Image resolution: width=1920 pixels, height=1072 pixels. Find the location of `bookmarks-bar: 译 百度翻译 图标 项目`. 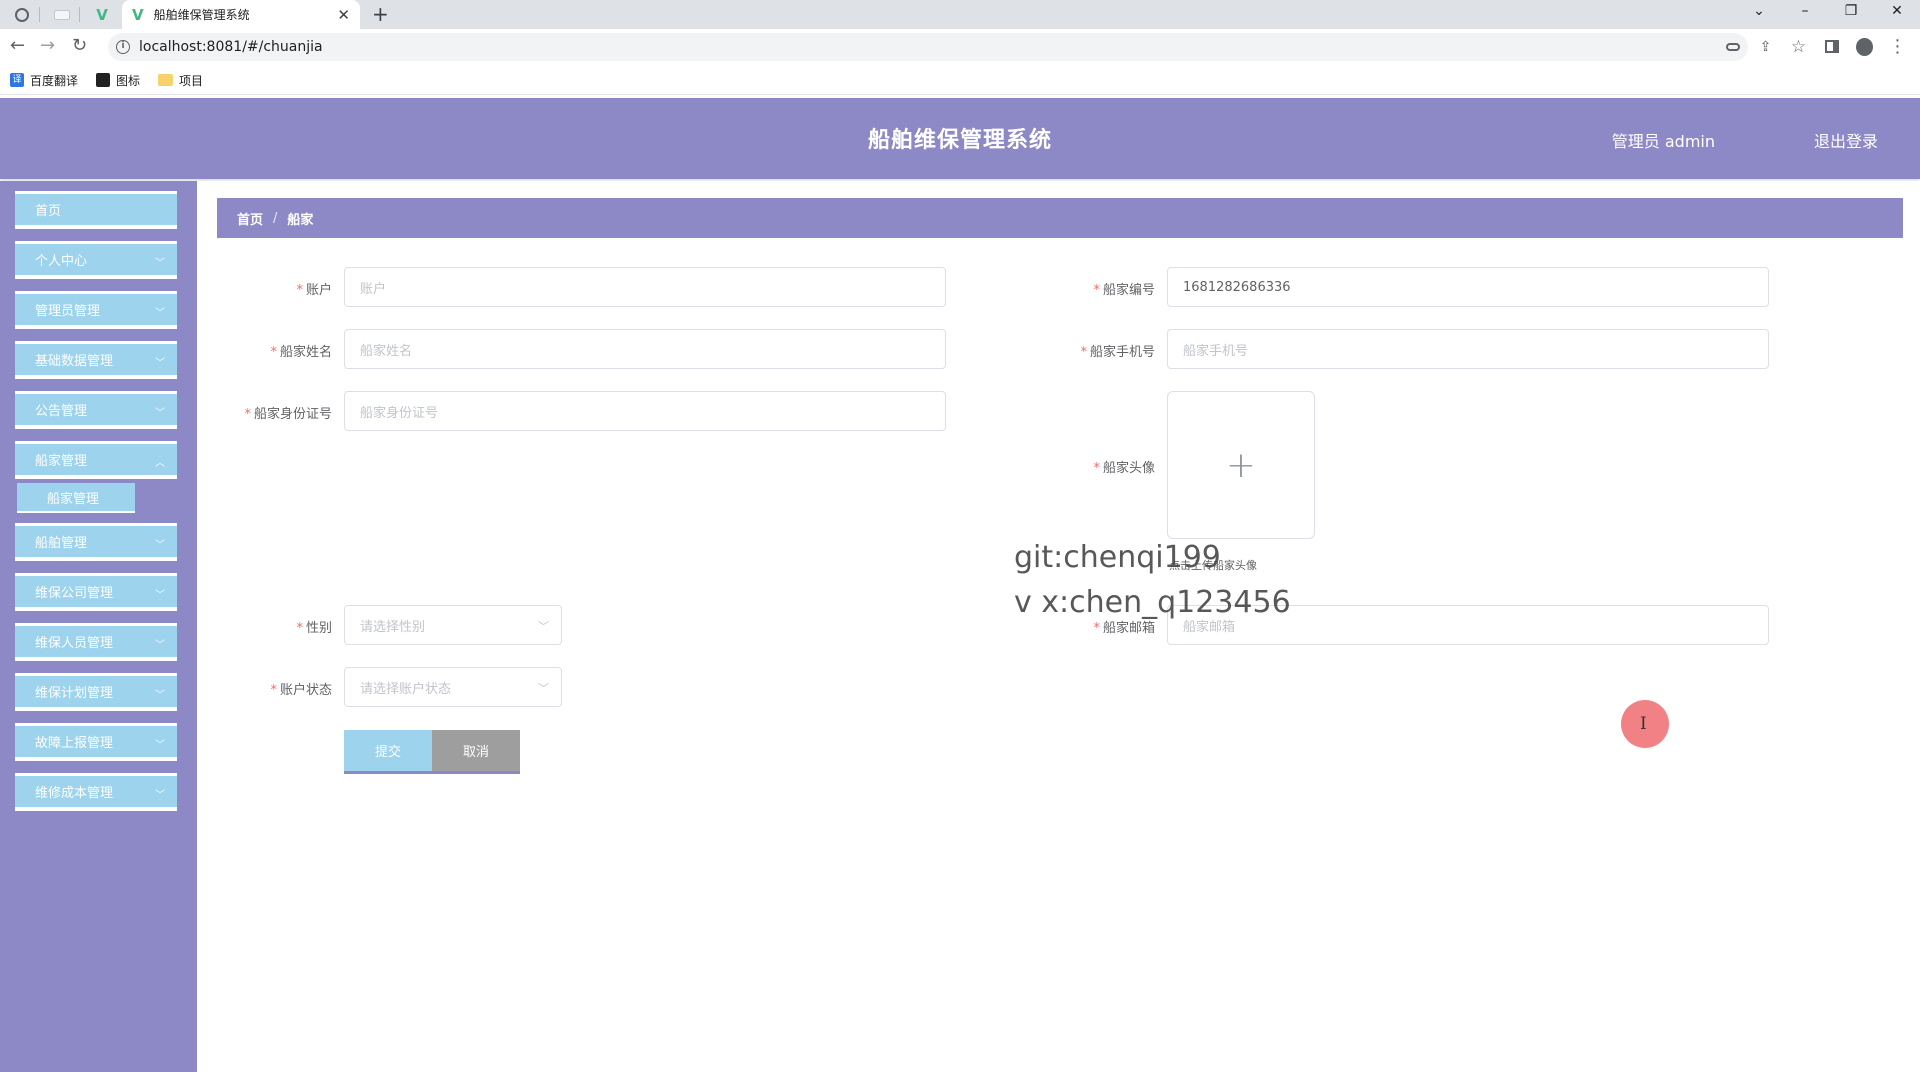

bookmarks-bar: 译 百度翻译 图标 项目 is located at coordinates (960, 80).